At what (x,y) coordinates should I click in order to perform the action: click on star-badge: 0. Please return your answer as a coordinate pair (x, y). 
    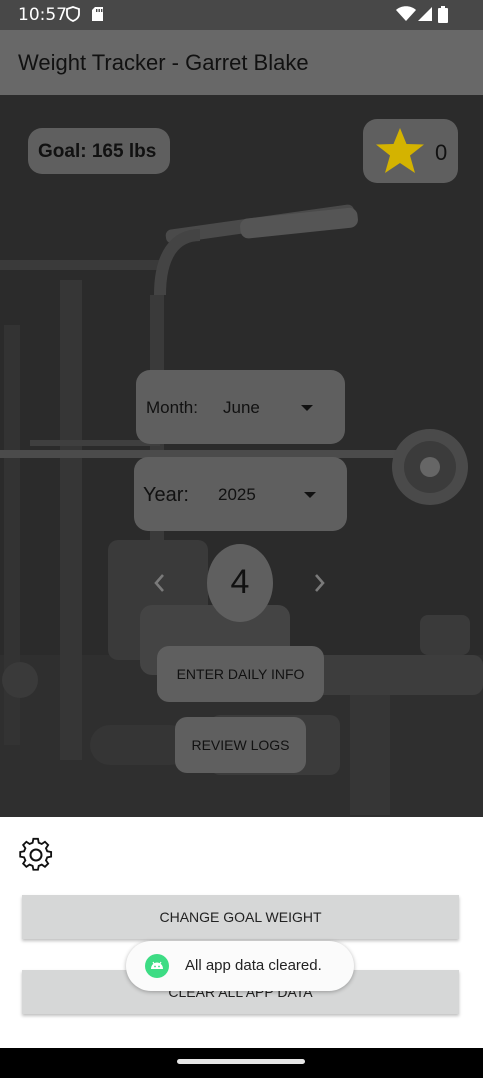
    Looking at the image, I should click on (410, 151).